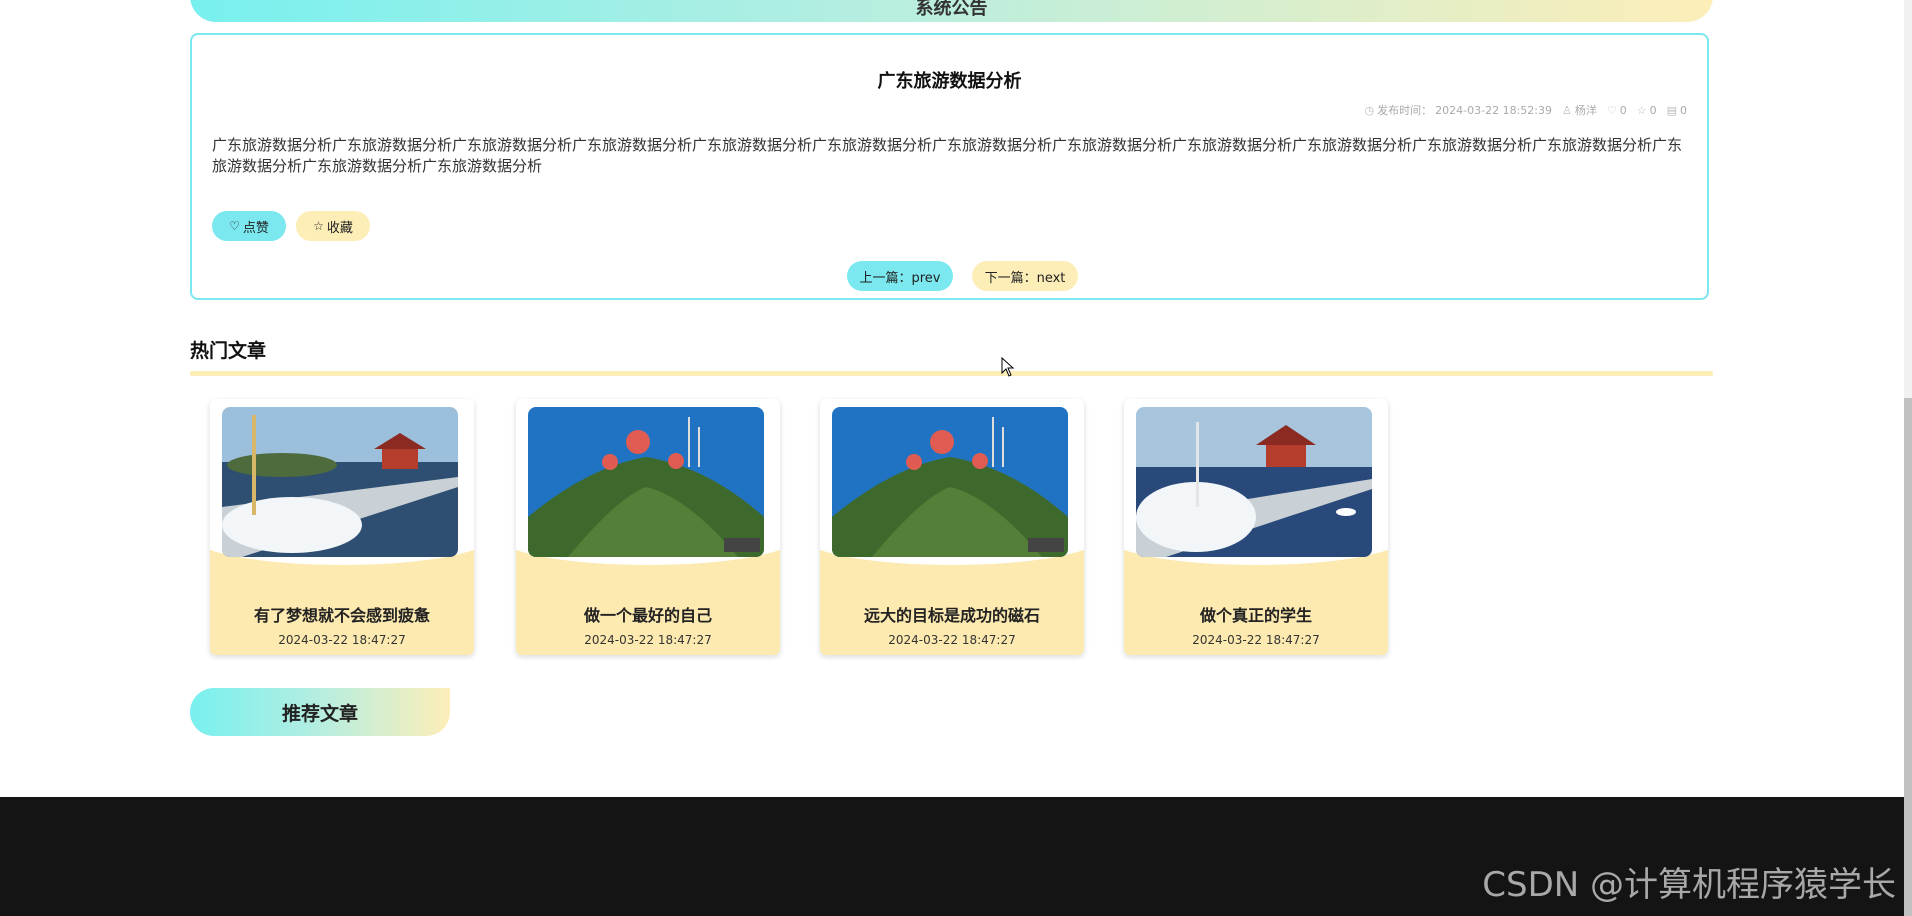 The image size is (1912, 916). Describe the element at coordinates (949, 81) in the screenshot. I see `notice-title: 广东旅游数据分析` at that location.